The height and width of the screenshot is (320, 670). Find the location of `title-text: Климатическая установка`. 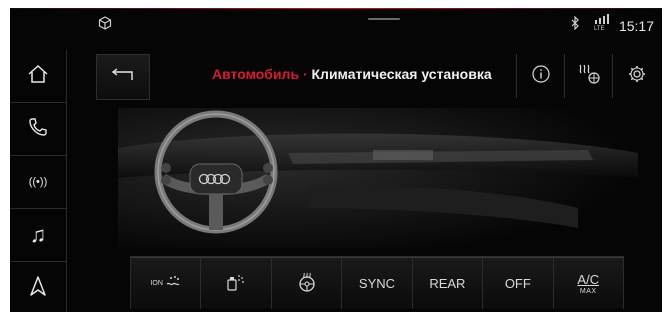

title-text: Климатическая установка is located at coordinates (401, 74).